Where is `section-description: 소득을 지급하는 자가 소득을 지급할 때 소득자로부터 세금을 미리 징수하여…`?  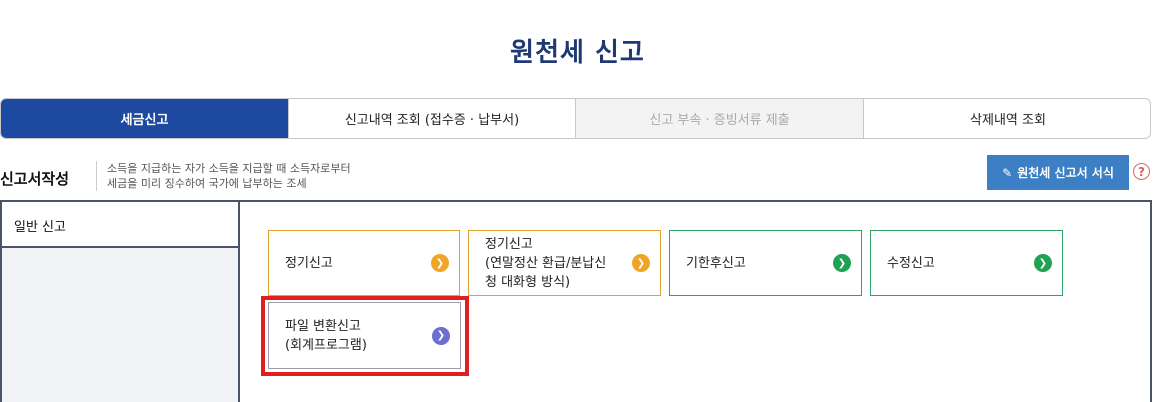
section-description: 소득을 지급하는 자가 소득을 지급할 때 소득자로부터 세금을 미리 징수하여… is located at coordinates (223, 176).